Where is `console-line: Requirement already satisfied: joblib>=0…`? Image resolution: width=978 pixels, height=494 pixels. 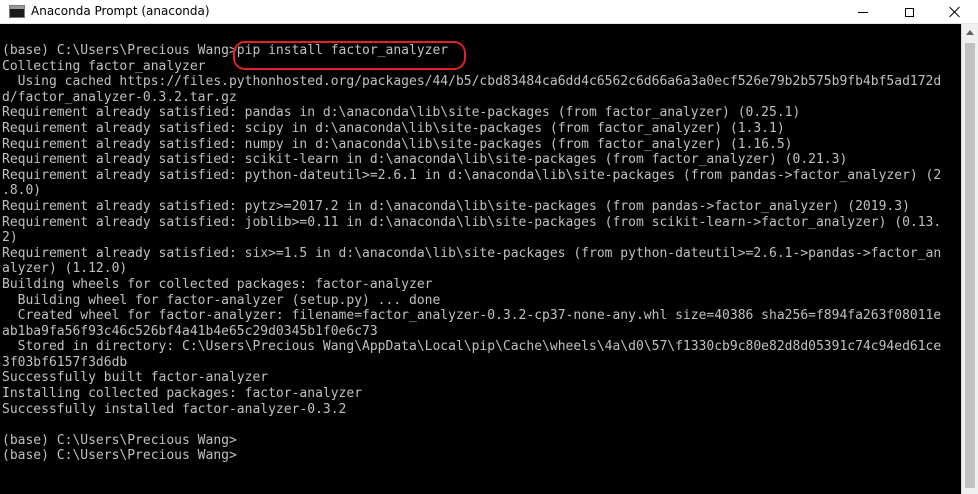 console-line: Requirement already satisfied: joblib>=0… is located at coordinates (472, 222).